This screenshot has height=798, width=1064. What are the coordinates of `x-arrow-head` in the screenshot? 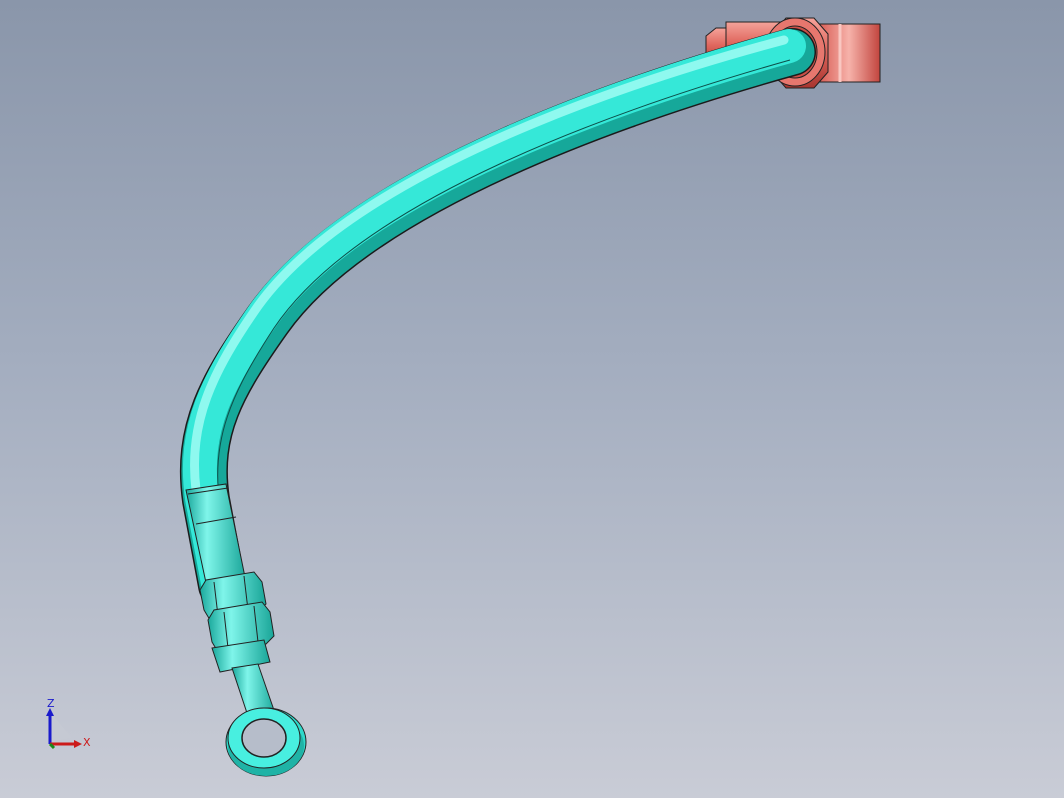 It's located at (78, 744).